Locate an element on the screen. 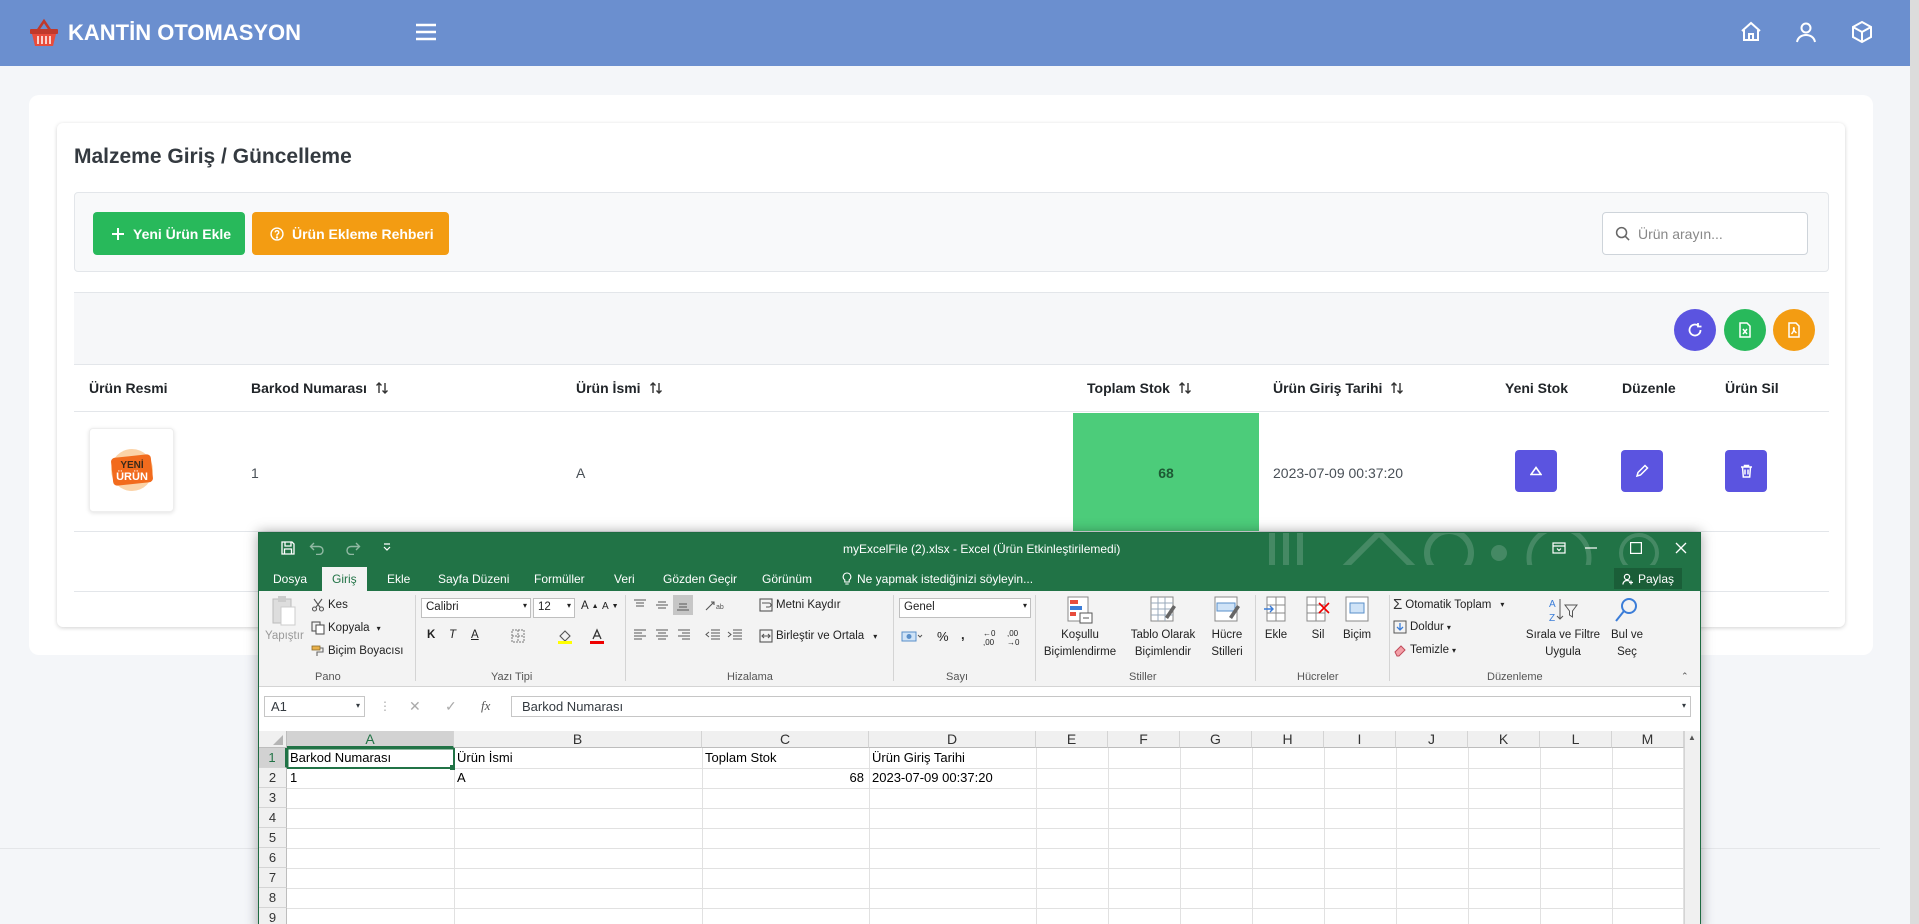 This screenshot has width=1919, height=924. font-color-icon is located at coordinates (597, 636).